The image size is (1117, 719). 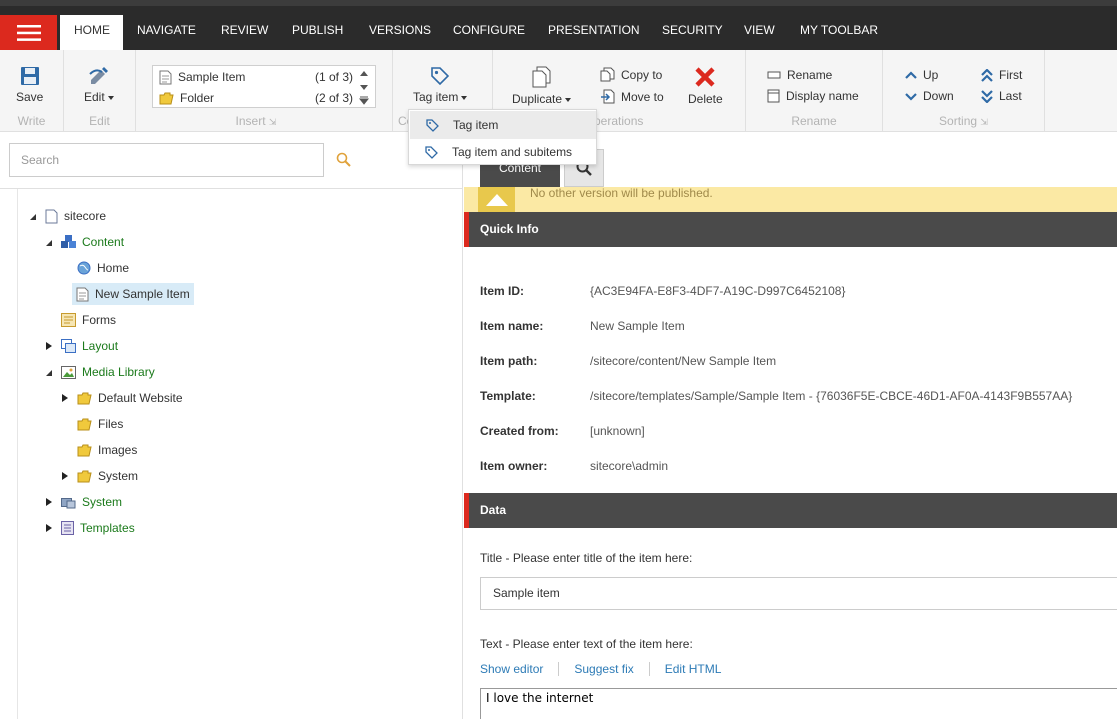 I want to click on system-icon, so click(x=68, y=502).